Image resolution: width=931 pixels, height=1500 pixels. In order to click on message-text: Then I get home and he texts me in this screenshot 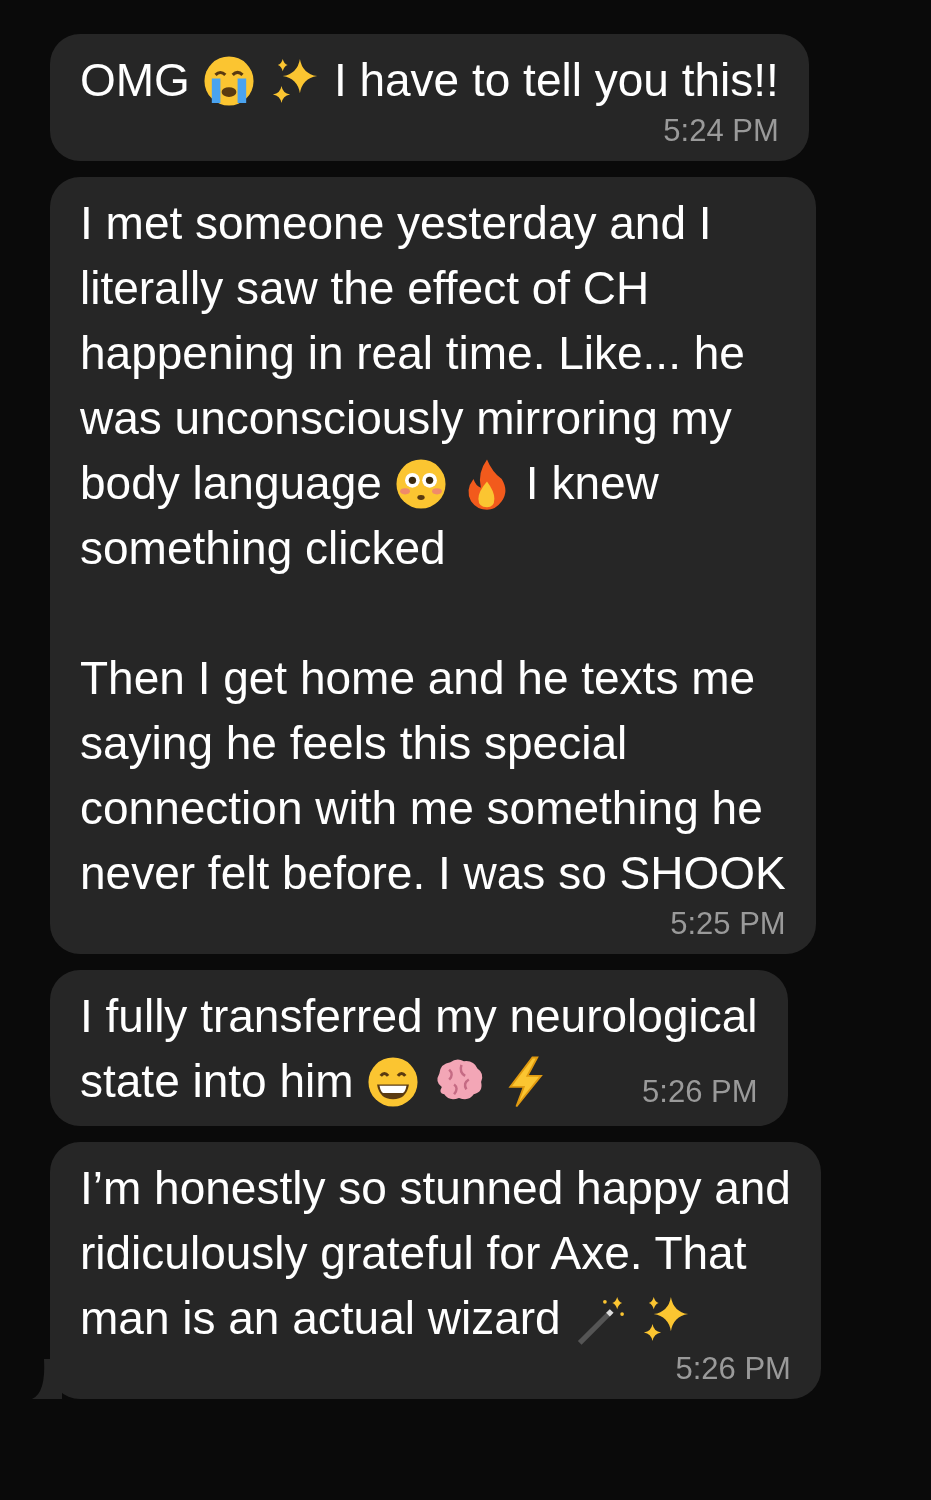, I will do `click(418, 678)`.